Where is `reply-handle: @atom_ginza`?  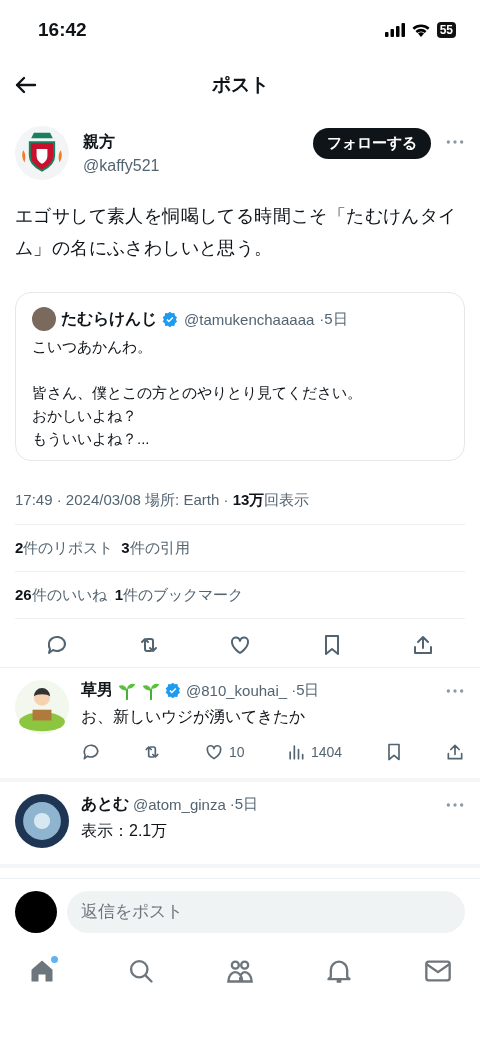
reply-handle: @atom_ginza is located at coordinates (179, 804).